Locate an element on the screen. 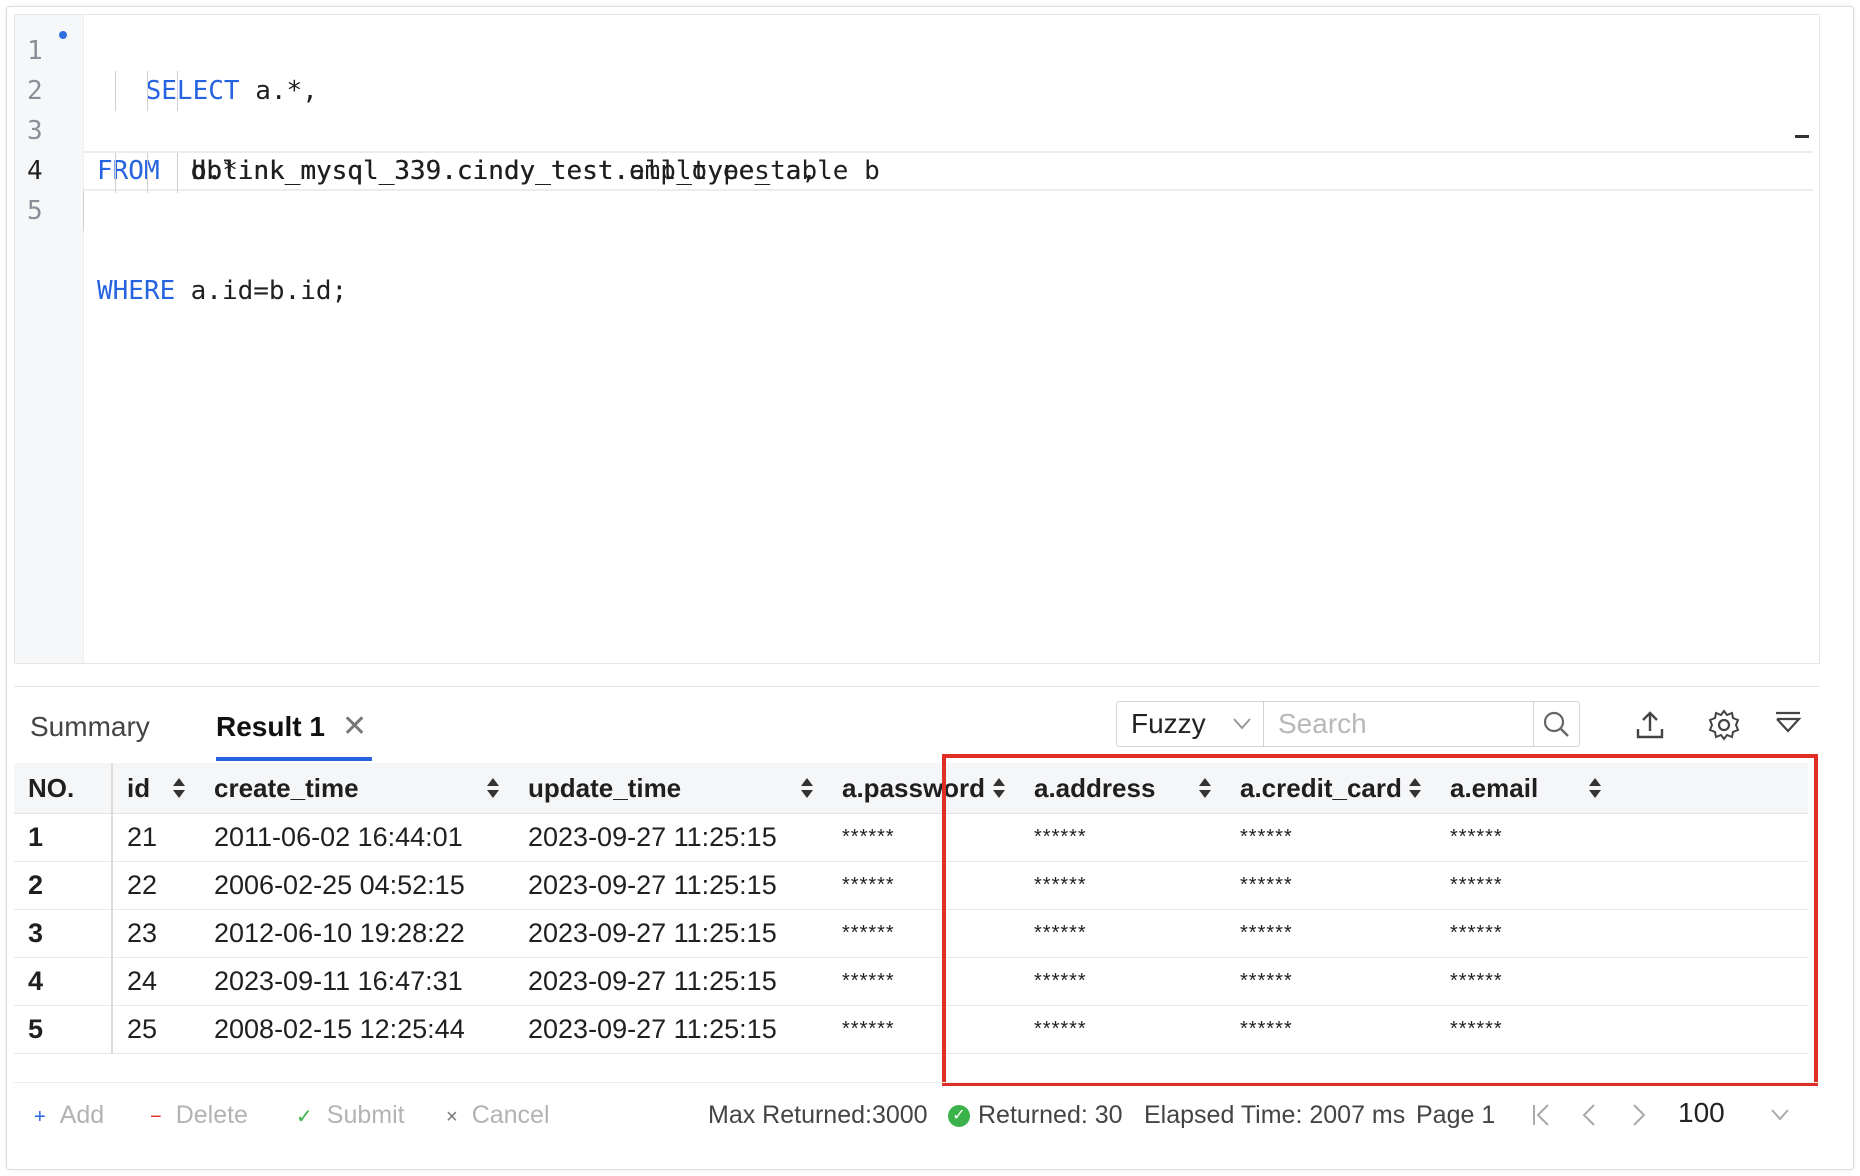 This screenshot has height=1176, width=1860. cell-id: 23 is located at coordinates (156, 933).